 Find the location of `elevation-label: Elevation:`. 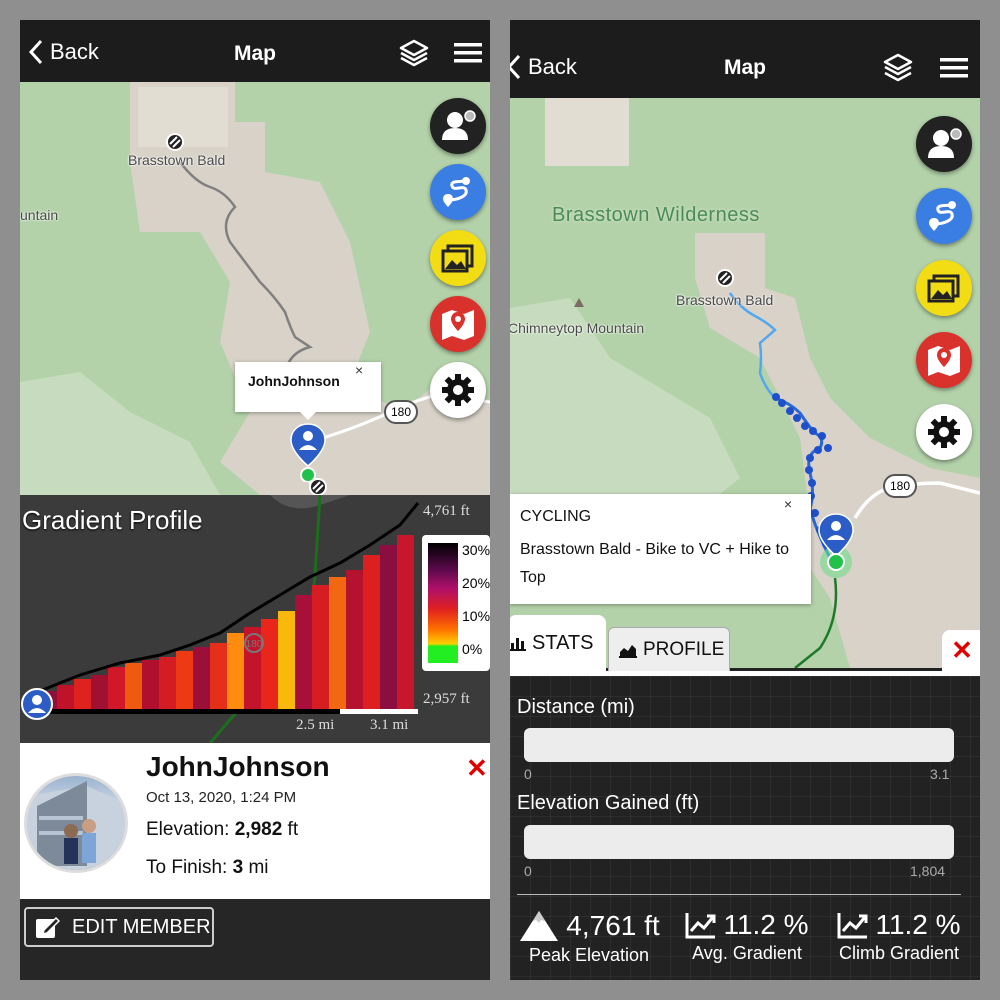

elevation-label: Elevation: is located at coordinates (190, 829).